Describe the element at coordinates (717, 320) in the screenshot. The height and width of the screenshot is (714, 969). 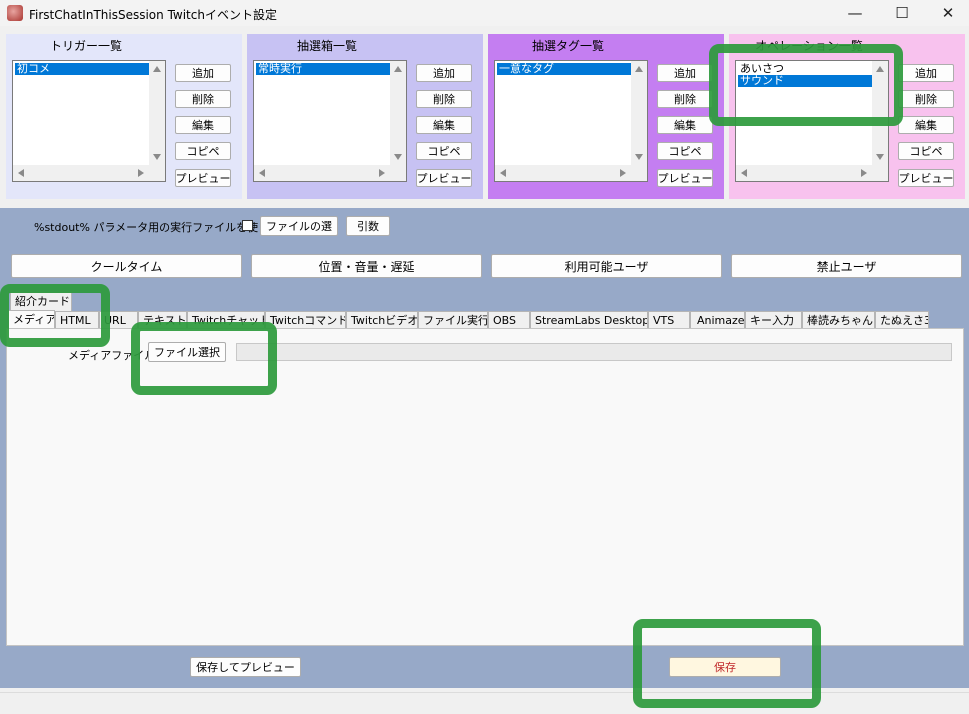
I see `tab-animaze: Animaze` at that location.